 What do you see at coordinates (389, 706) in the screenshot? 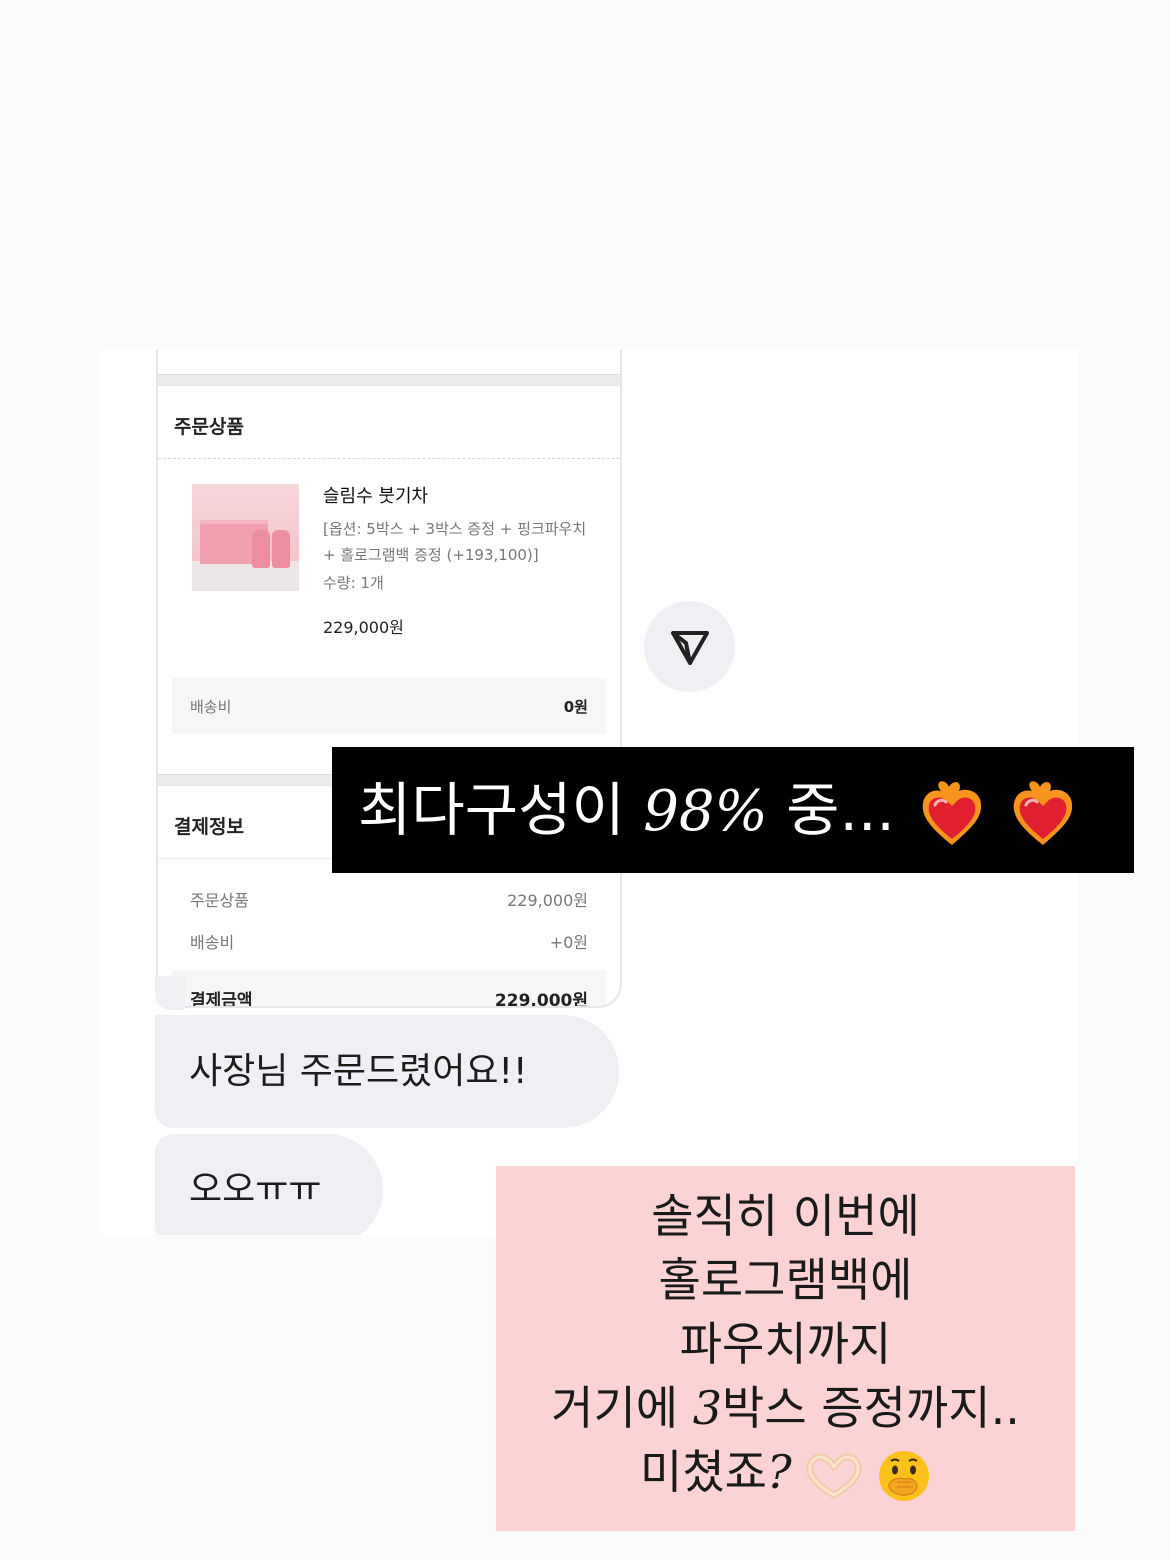
I see `shipping-fee-row: 배송비 0원` at bounding box center [389, 706].